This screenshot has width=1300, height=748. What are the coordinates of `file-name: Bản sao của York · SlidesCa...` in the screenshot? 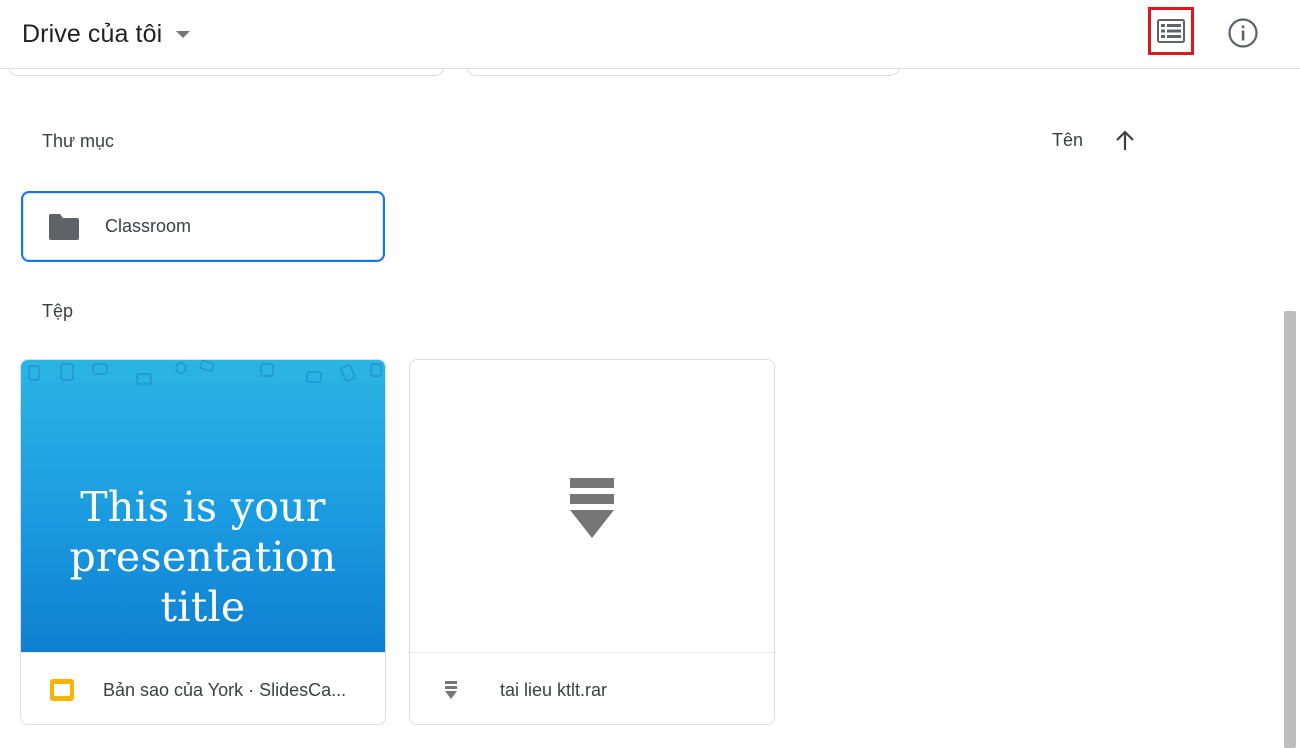 It's located at (225, 689).